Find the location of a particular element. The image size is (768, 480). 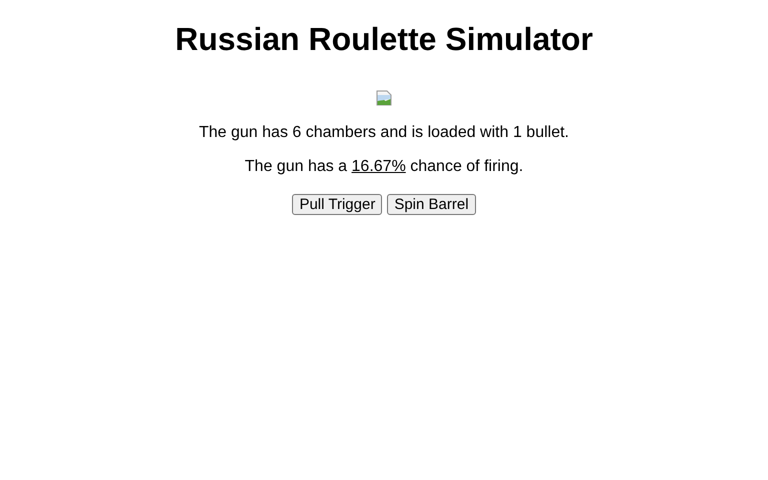

chance-text: The gun has a 16.67% chance of firing. is located at coordinates (384, 167).